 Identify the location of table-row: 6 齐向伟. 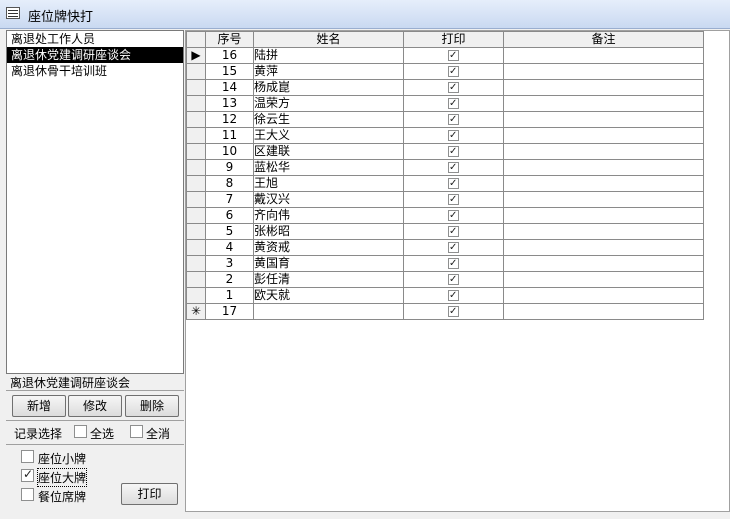
(445, 215).